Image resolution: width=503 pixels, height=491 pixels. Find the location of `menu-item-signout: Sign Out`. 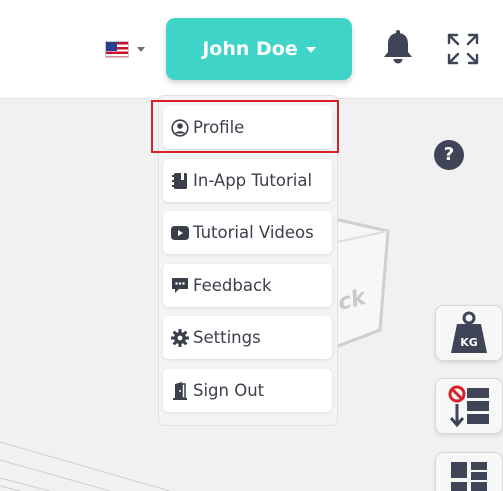

menu-item-signout: Sign Out is located at coordinates (247, 390).